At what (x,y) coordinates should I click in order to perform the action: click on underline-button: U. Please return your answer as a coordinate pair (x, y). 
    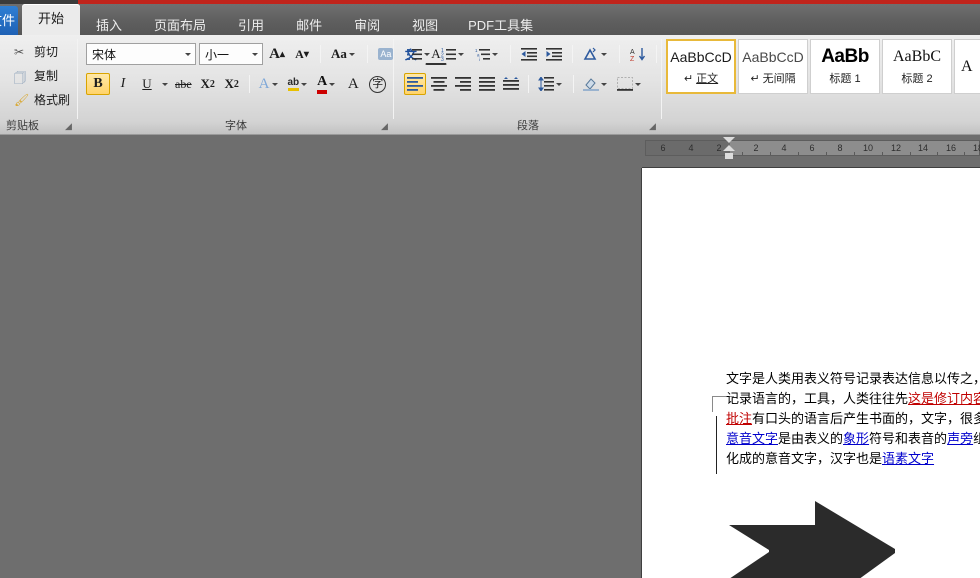
    Looking at the image, I should click on (147, 84).